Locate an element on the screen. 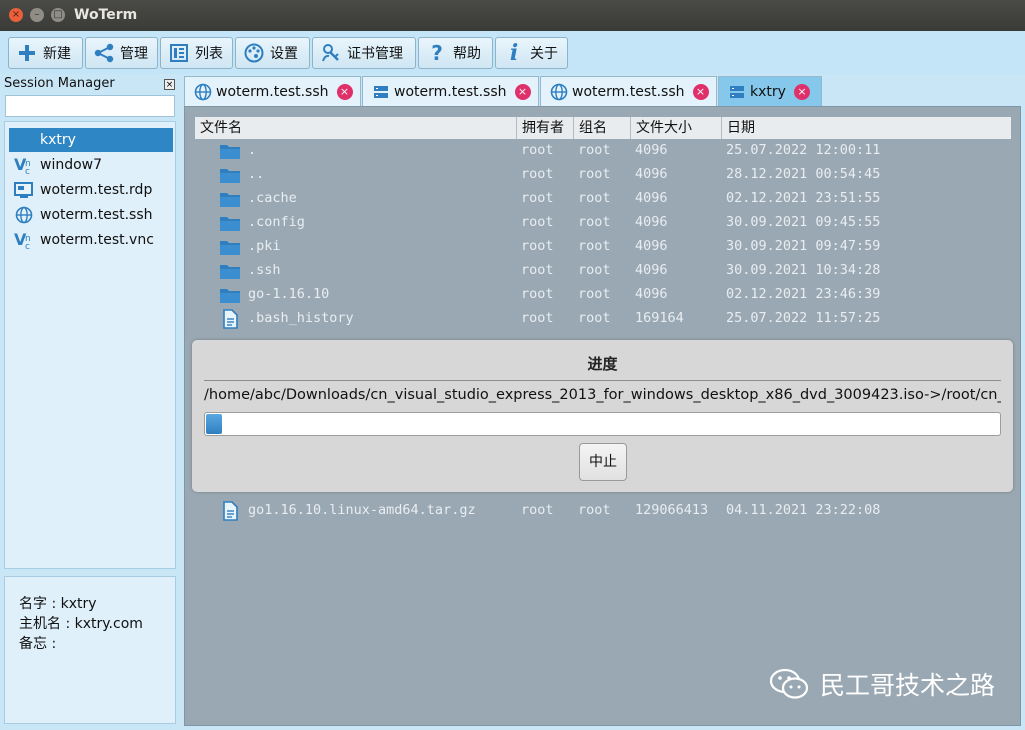 The height and width of the screenshot is (730, 1025). file-table-header: 文件名 拥有者 组名 文件大小 日期 is located at coordinates (603, 128).